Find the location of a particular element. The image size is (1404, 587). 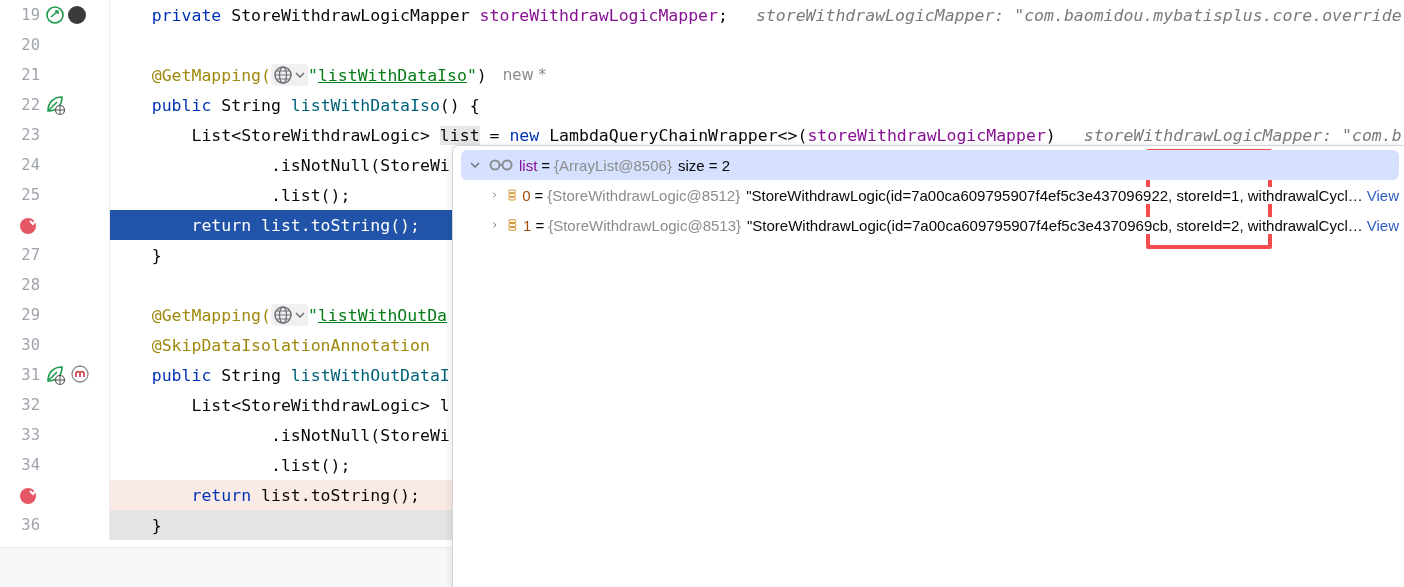

variable-row: 1 = {StoreWithdrawLogic@8513} "StoreWithdrawLogic(id=7a00ca609795907f4ef5c3e4370969cb, storeId=2, withdrawalCycl… View is located at coordinates (930, 225).